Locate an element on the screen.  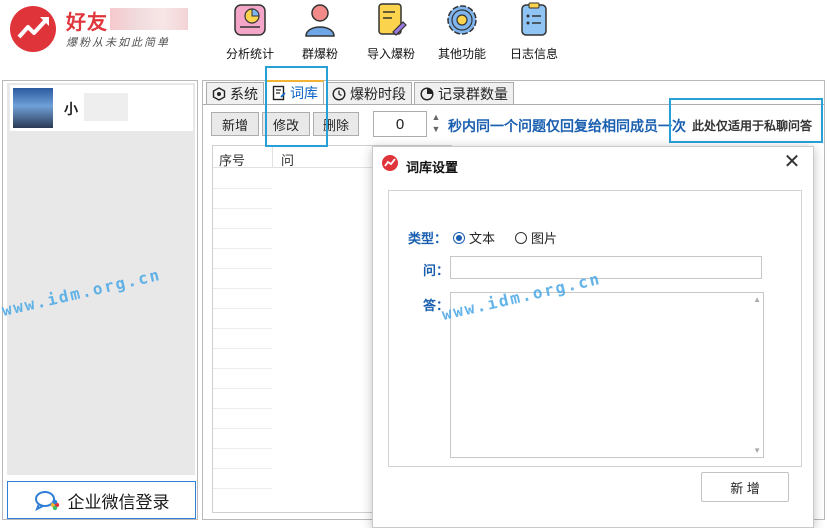
brand-slogan: 爆粉从未如此简单 is located at coordinates (118, 42).